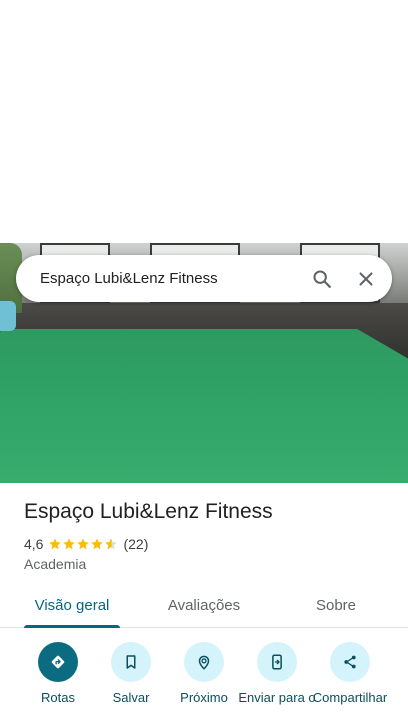 The image size is (408, 726). Describe the element at coordinates (322, 279) in the screenshot. I see `search-icon` at that location.